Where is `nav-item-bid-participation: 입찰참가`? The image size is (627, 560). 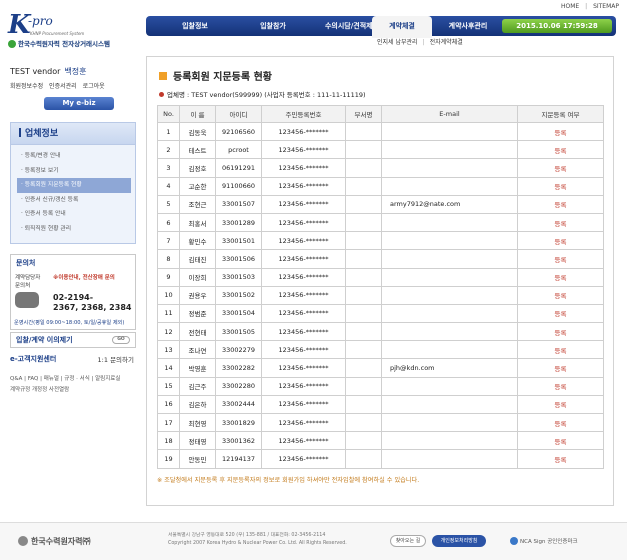 nav-item-bid-participation: 입찰참가 is located at coordinates (273, 26).